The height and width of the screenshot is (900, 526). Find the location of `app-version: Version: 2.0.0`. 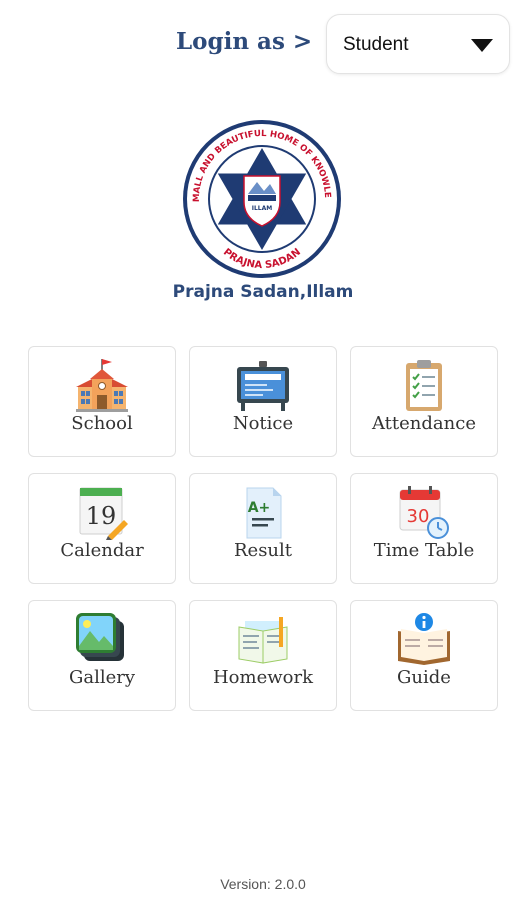

app-version: Version: 2.0.0 is located at coordinates (263, 884).